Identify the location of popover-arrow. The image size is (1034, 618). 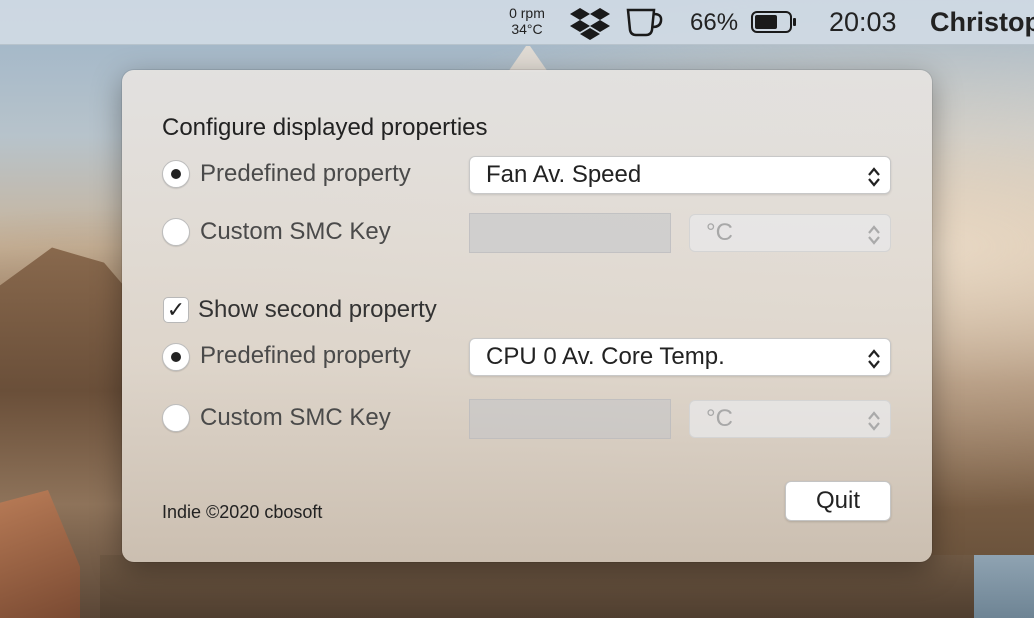
(528, 59).